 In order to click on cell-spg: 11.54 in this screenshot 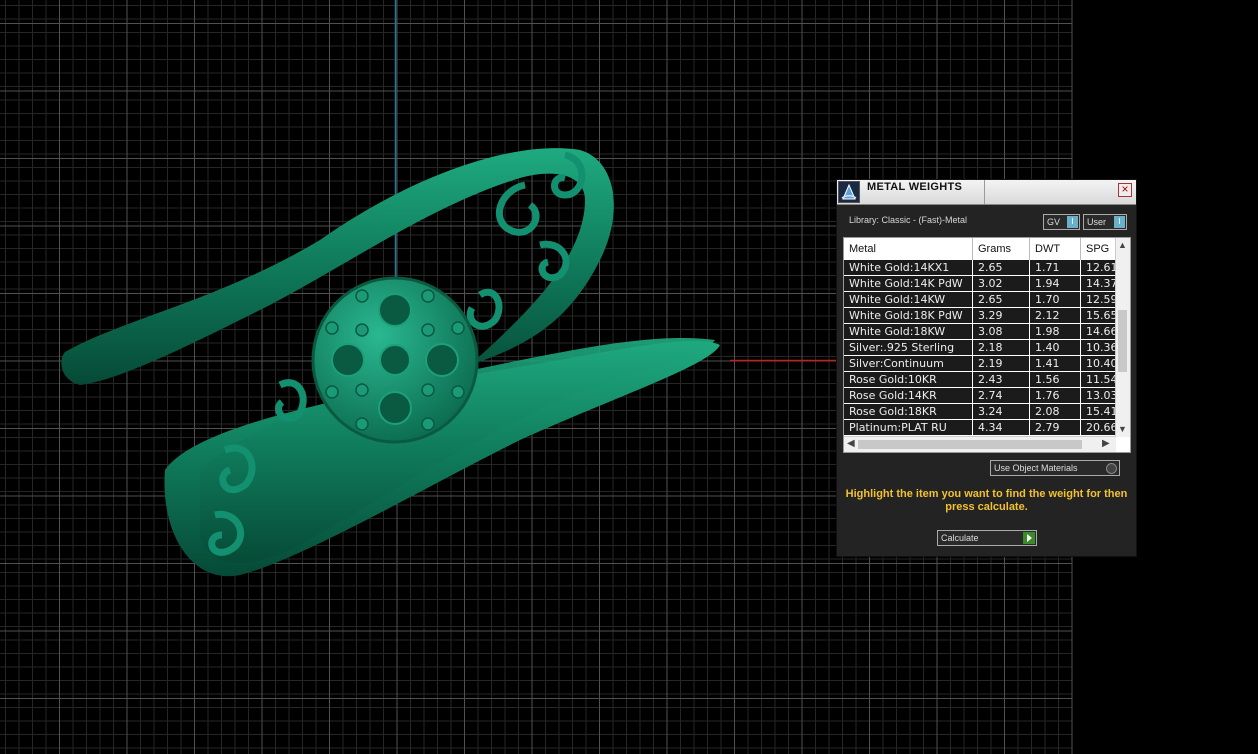, I will do `click(1101, 379)`.